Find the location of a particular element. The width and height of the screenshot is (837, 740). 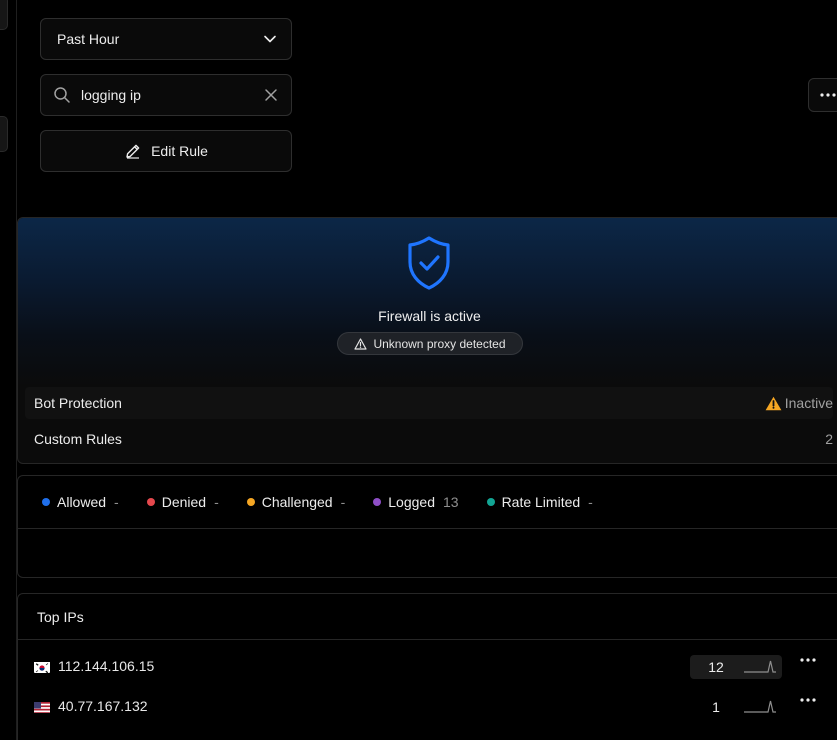

time-range-select: Past Hour is located at coordinates (166, 39).